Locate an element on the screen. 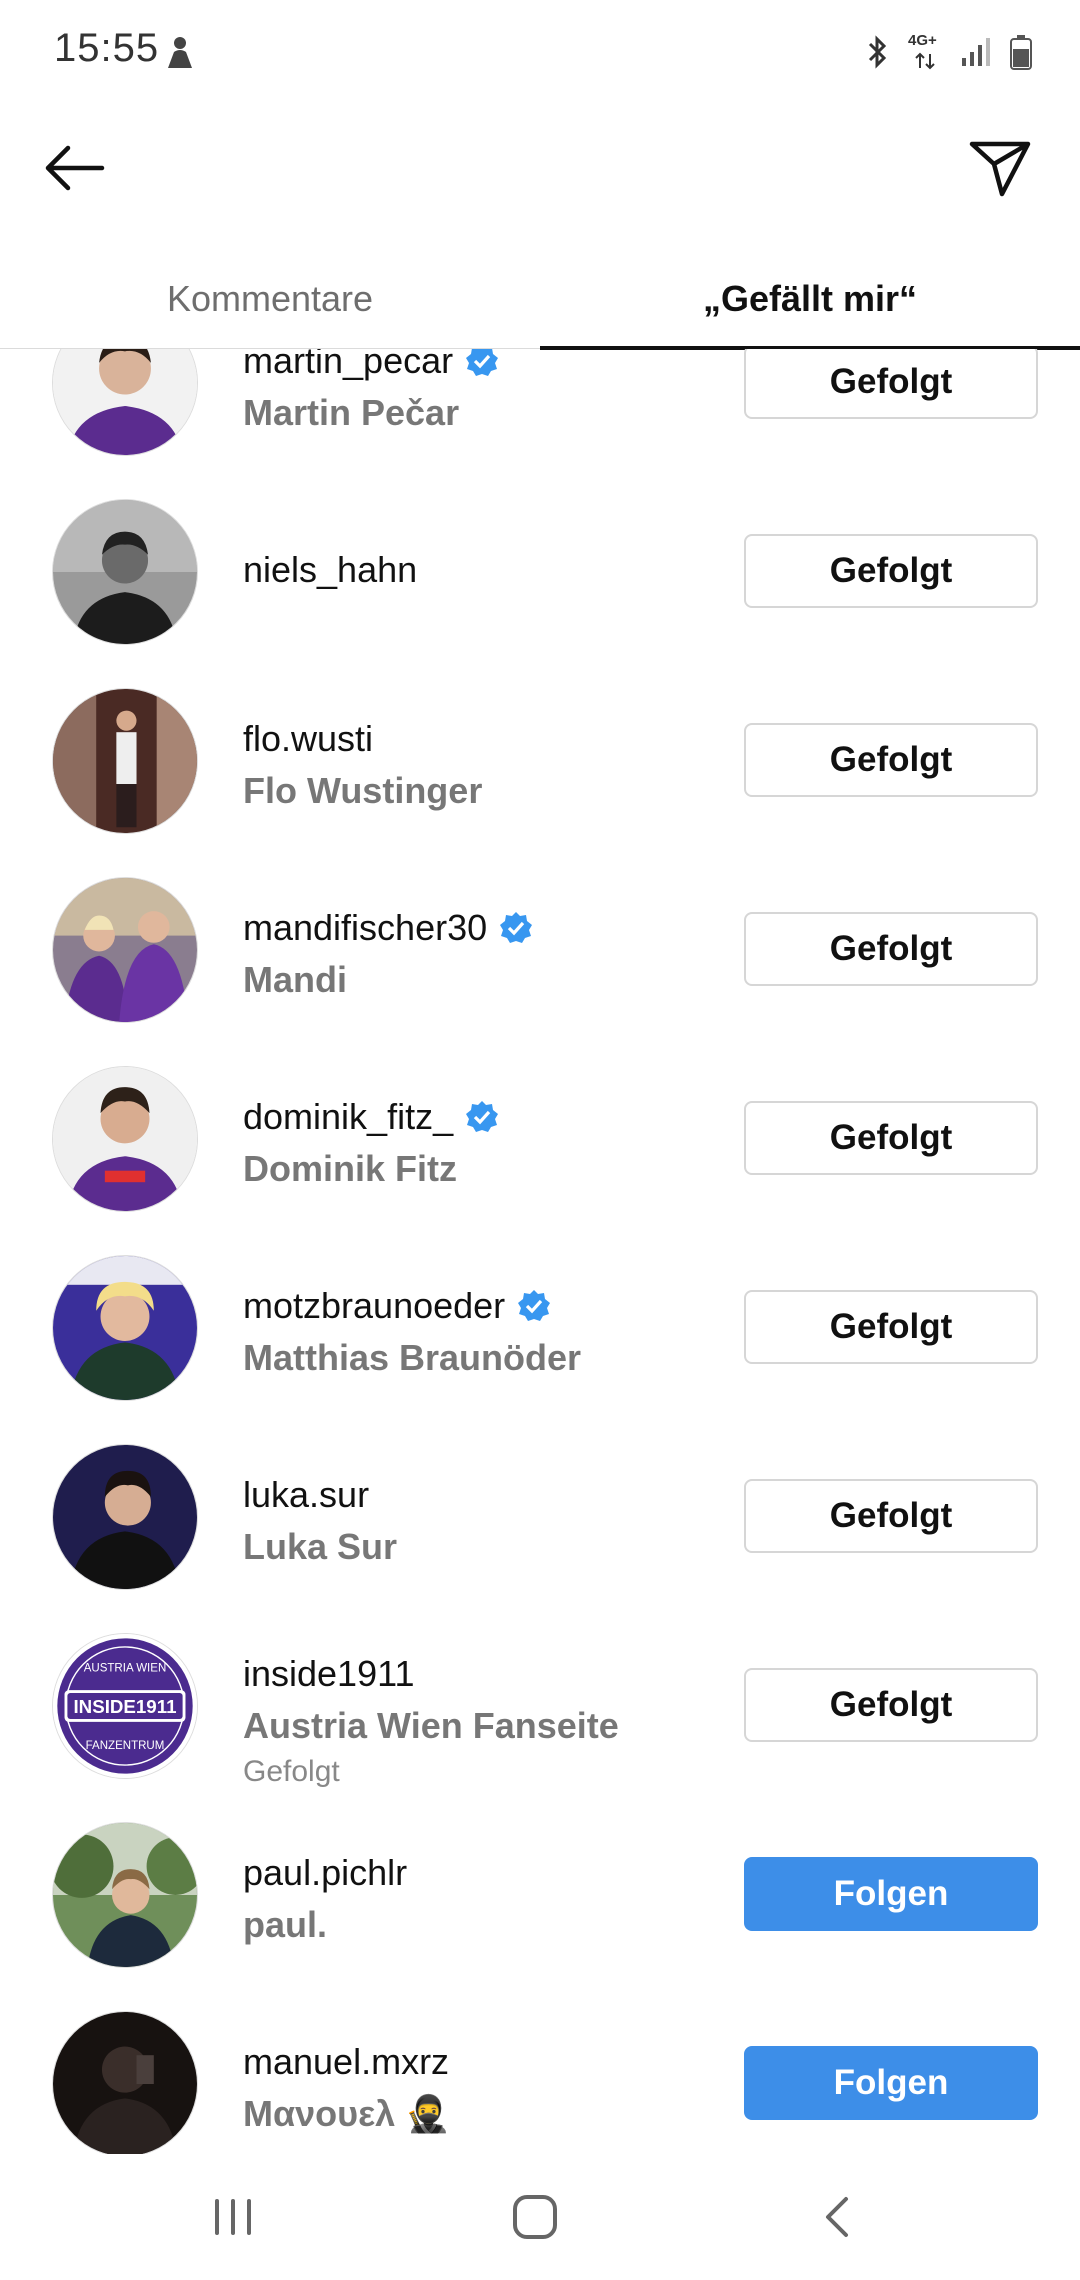 The height and width of the screenshot is (2280, 1080). status-icons: 4G+ is located at coordinates (948, 52).